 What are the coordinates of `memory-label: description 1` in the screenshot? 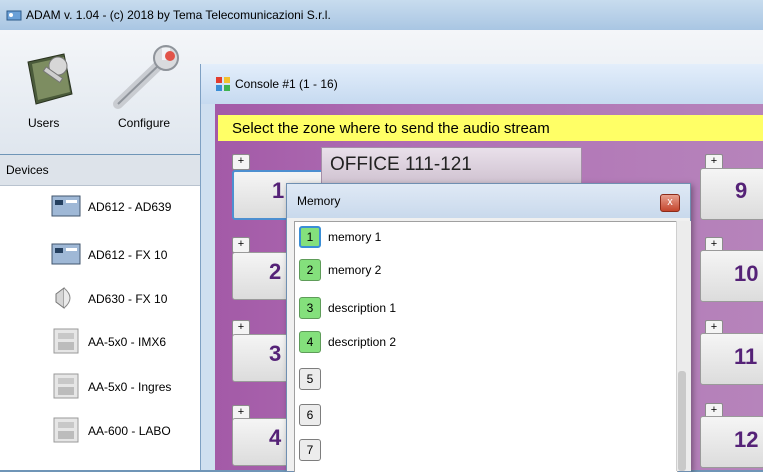 It's located at (362, 308).